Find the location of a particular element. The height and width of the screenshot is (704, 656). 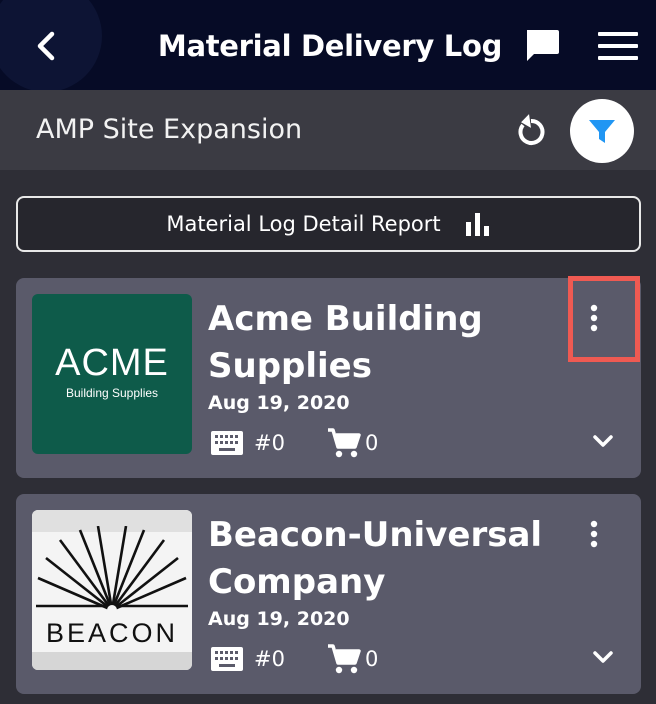

refresh-icon is located at coordinates (531, 129).